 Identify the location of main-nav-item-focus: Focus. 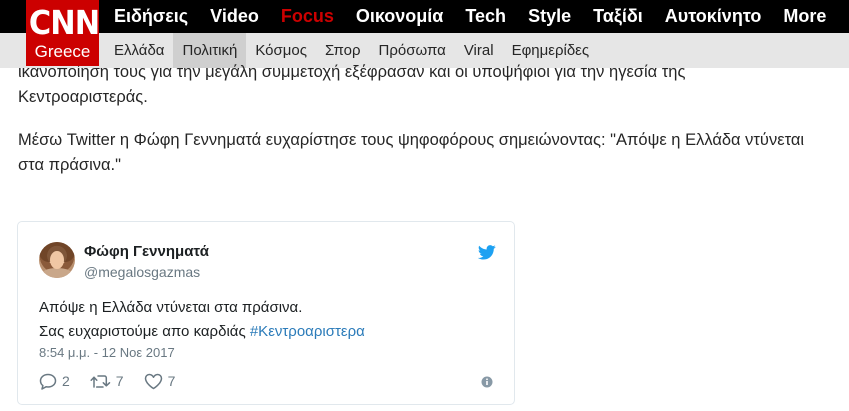
(307, 16).